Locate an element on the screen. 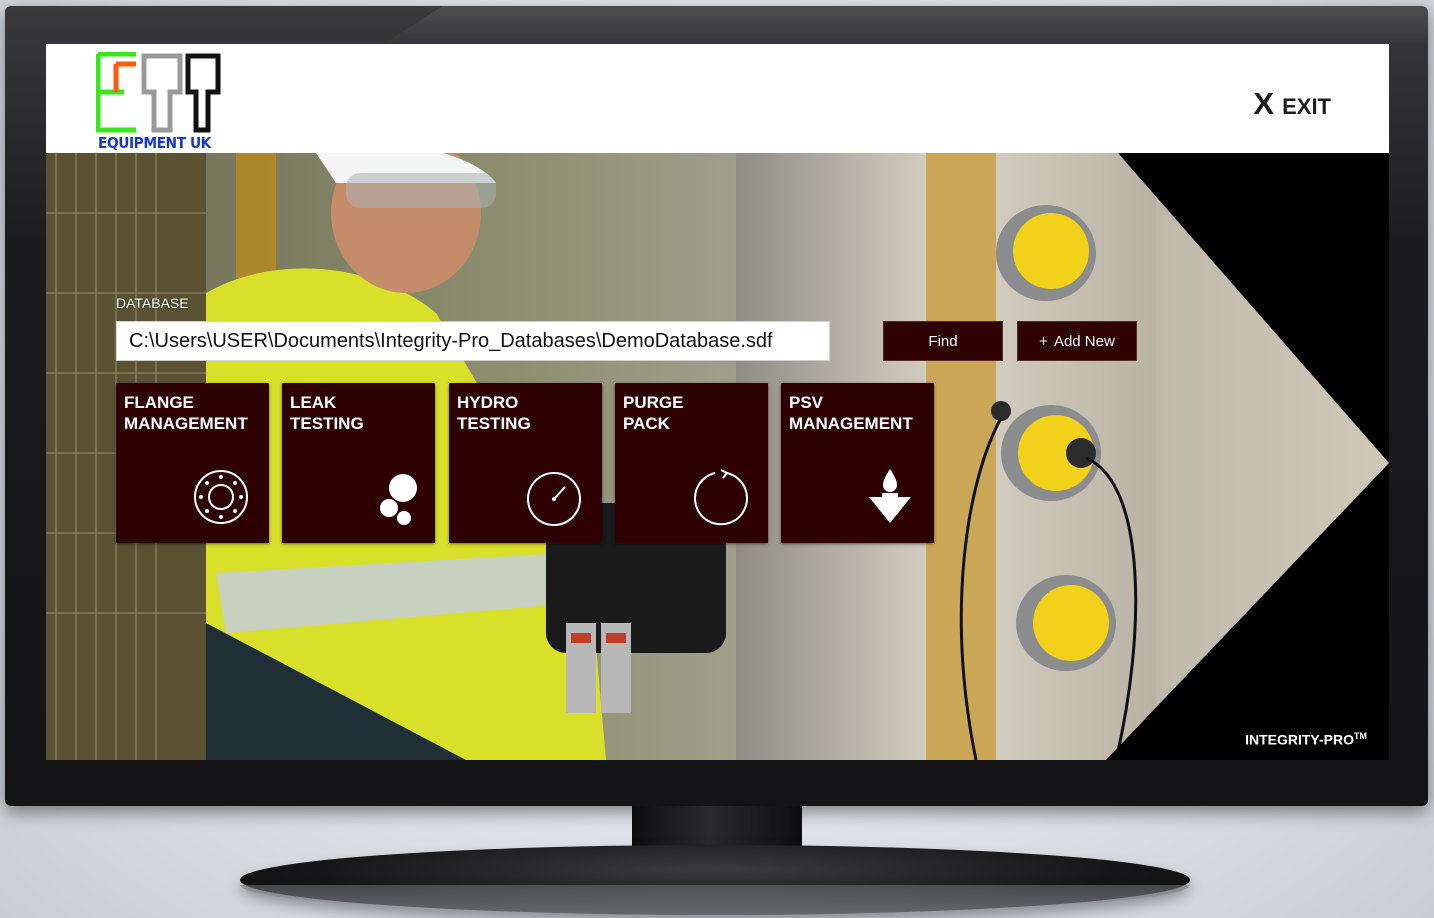  bubbles-icon is located at coordinates (398, 499).